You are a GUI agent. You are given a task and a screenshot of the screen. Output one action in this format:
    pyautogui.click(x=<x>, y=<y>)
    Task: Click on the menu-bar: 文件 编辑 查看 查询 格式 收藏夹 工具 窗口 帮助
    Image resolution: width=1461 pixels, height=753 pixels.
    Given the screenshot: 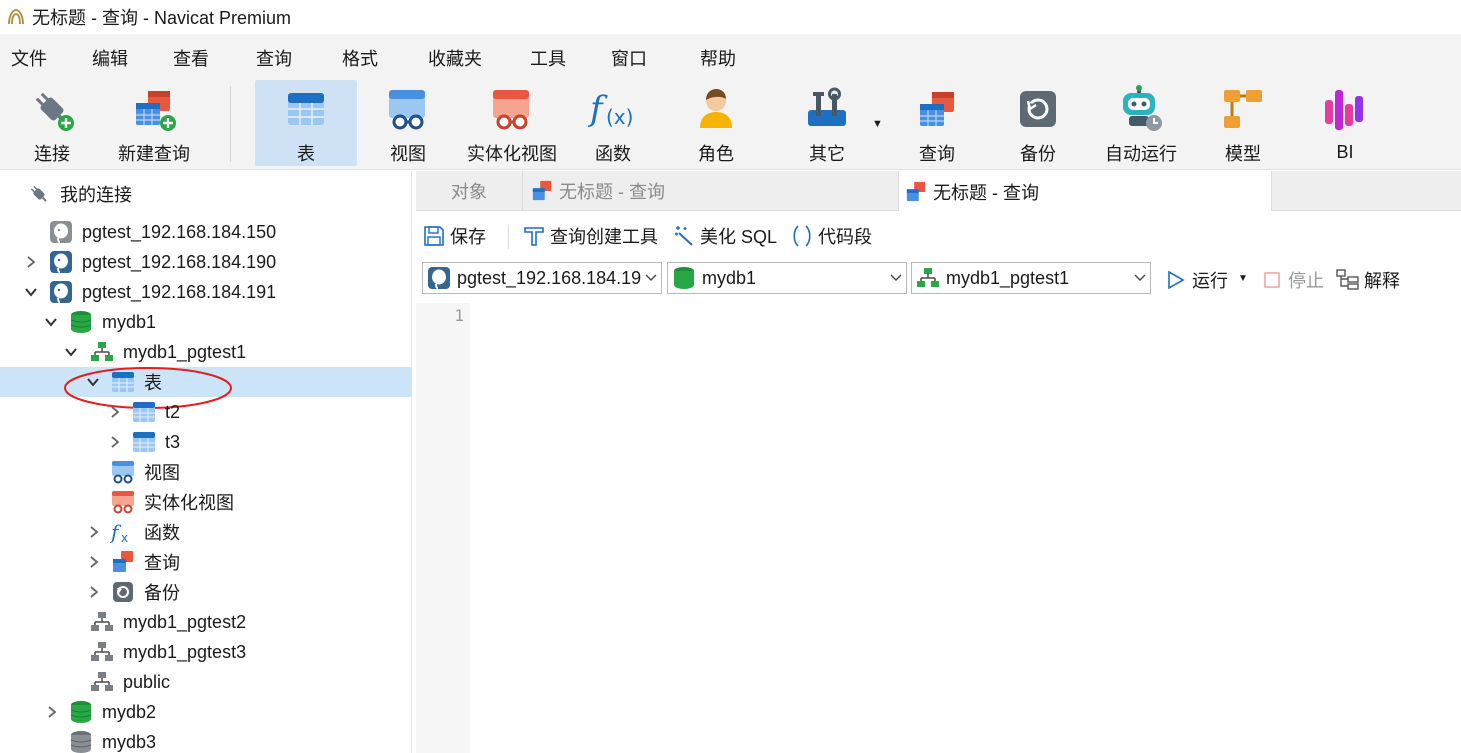 What is the action you would take?
    pyautogui.click(x=730, y=56)
    